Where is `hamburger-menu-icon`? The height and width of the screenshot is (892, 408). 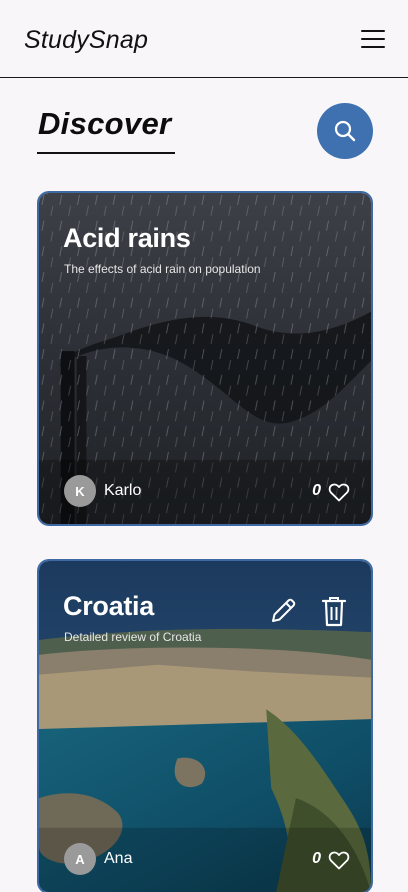 hamburger-menu-icon is located at coordinates (373, 39).